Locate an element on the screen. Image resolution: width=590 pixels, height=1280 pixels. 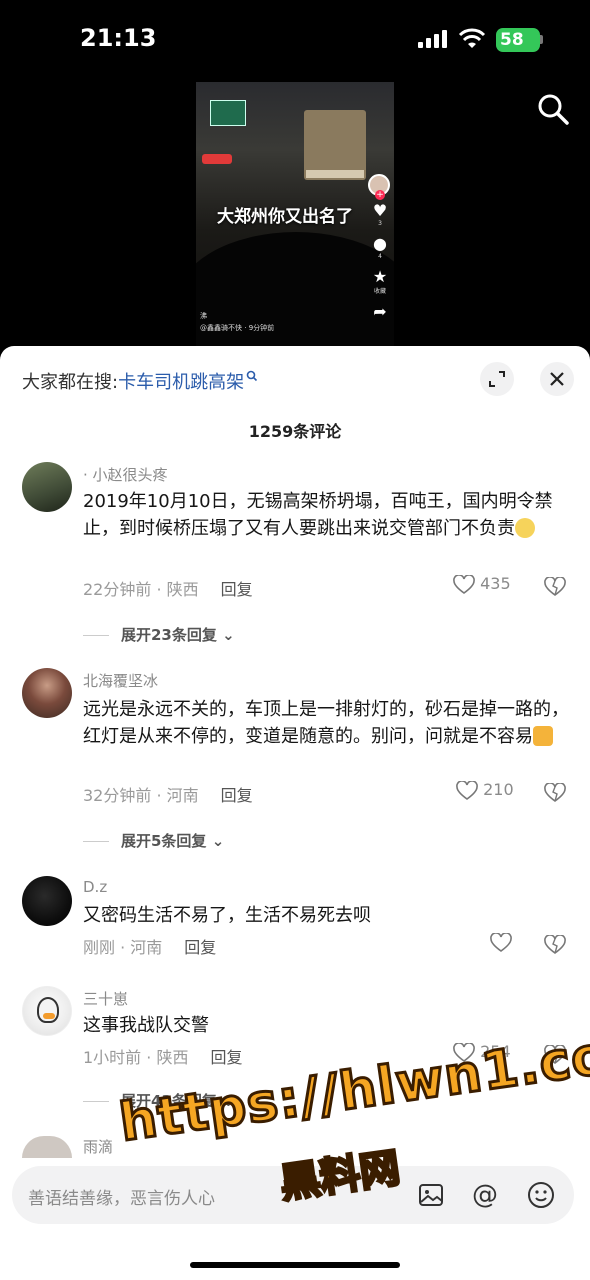
search-suggestion-prefix: 大家都在搜: is located at coordinates (70, 382).